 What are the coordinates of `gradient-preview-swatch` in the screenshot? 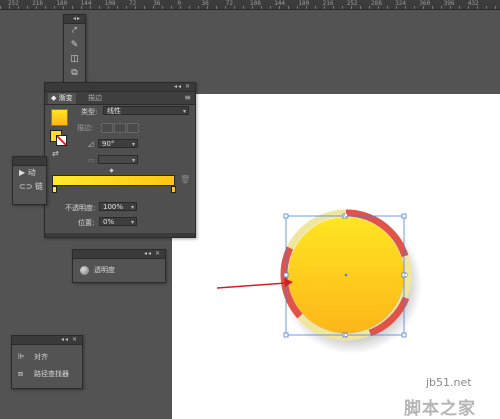 It's located at (59, 117).